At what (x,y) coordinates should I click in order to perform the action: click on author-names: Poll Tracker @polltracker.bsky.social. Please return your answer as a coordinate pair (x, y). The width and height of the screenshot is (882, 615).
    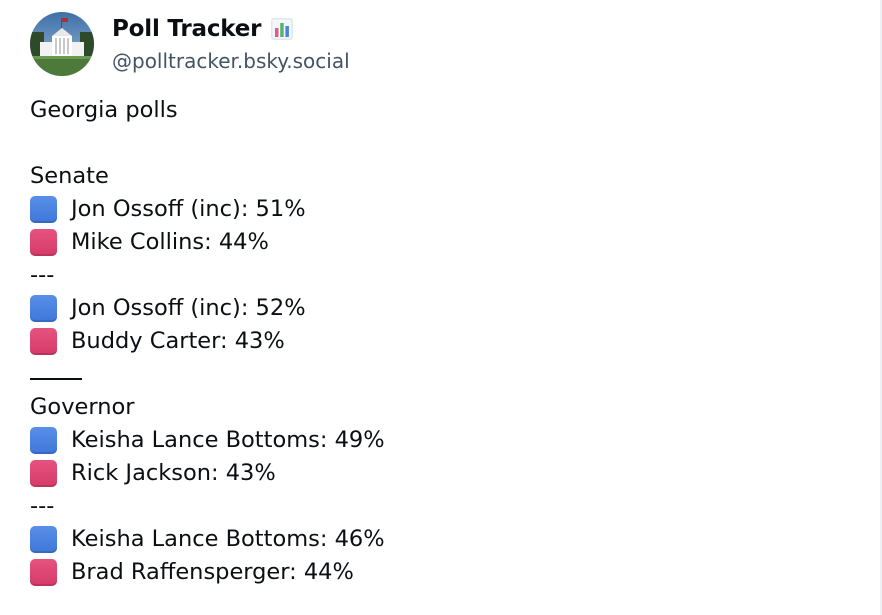
    Looking at the image, I should click on (231, 44).